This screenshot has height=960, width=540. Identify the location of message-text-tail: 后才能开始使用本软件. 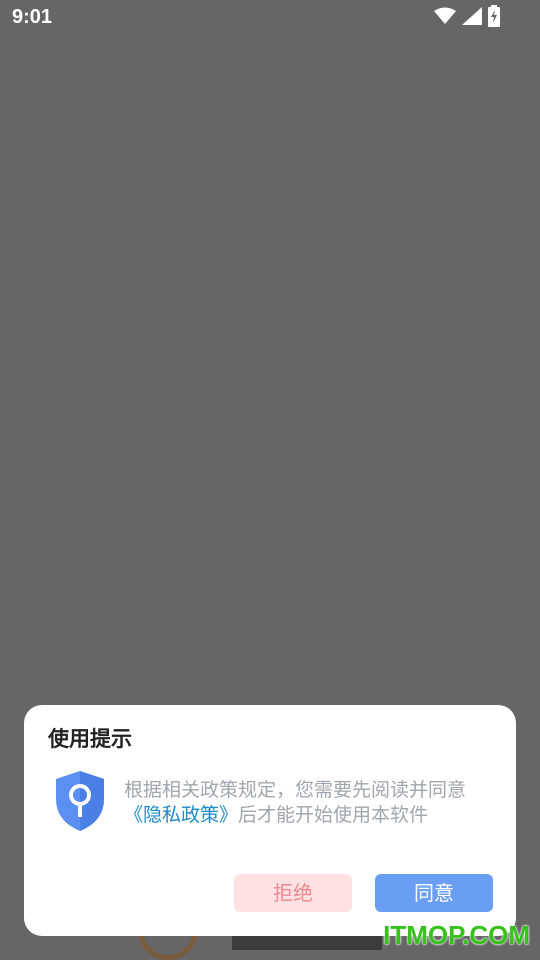
(333, 815).